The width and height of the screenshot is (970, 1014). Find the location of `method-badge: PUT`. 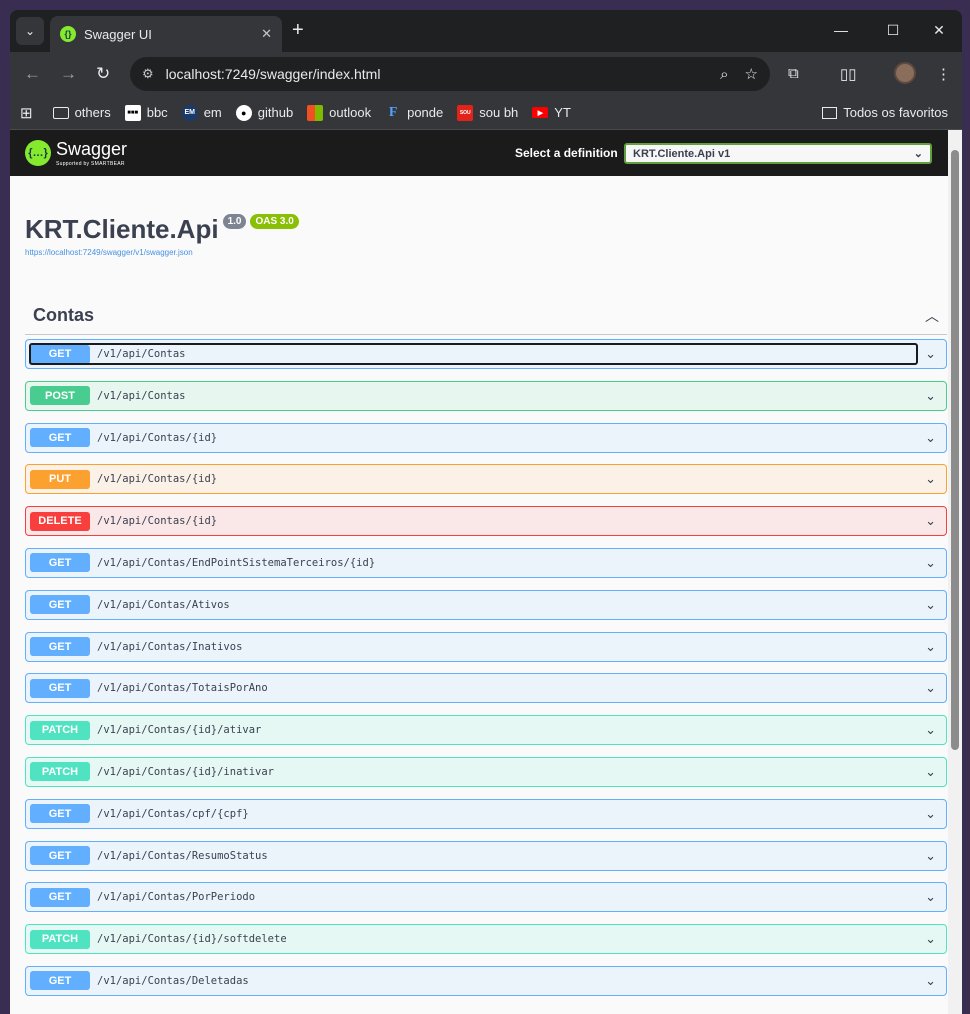

method-badge: PUT is located at coordinates (60, 479).